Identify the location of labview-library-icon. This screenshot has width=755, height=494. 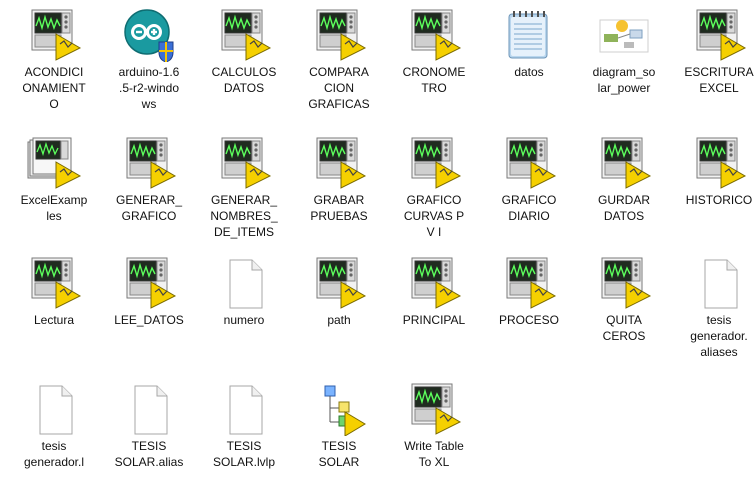
(54, 163).